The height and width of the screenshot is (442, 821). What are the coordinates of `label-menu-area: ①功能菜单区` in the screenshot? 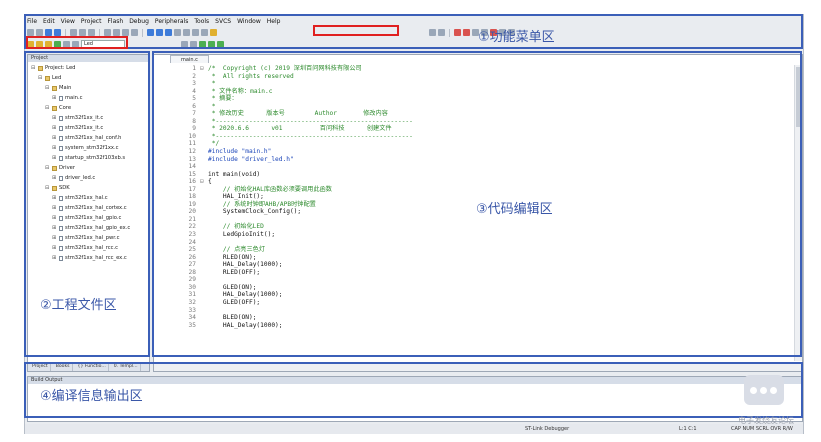 It's located at (516, 37).